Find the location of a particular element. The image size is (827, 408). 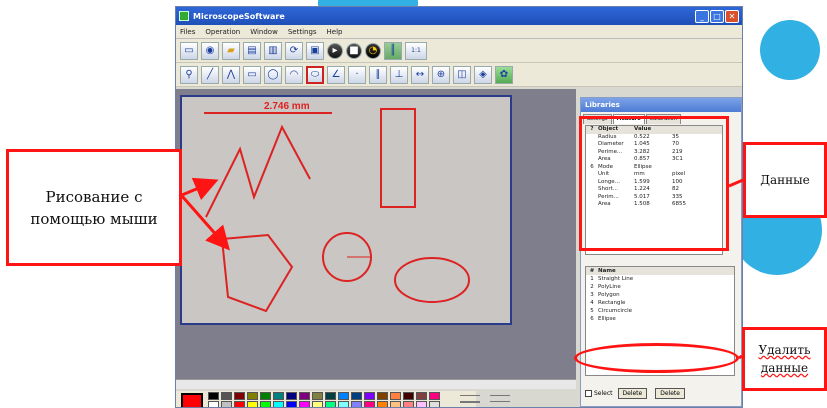

arrow-to-delete is located at coordinates (740, 357).